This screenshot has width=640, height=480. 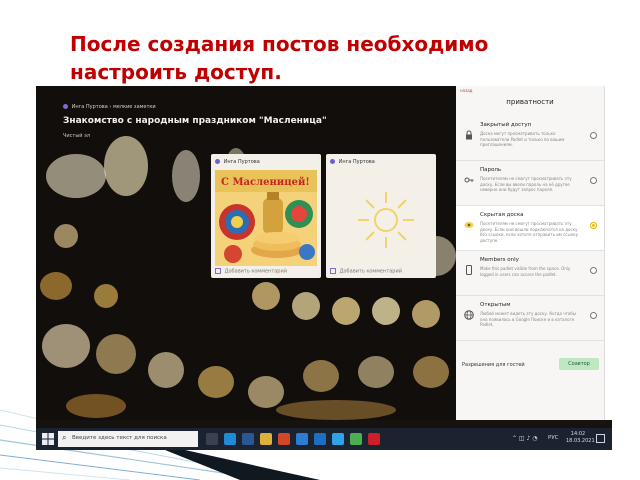 I want to click on word-icon, so click(x=248, y=439).